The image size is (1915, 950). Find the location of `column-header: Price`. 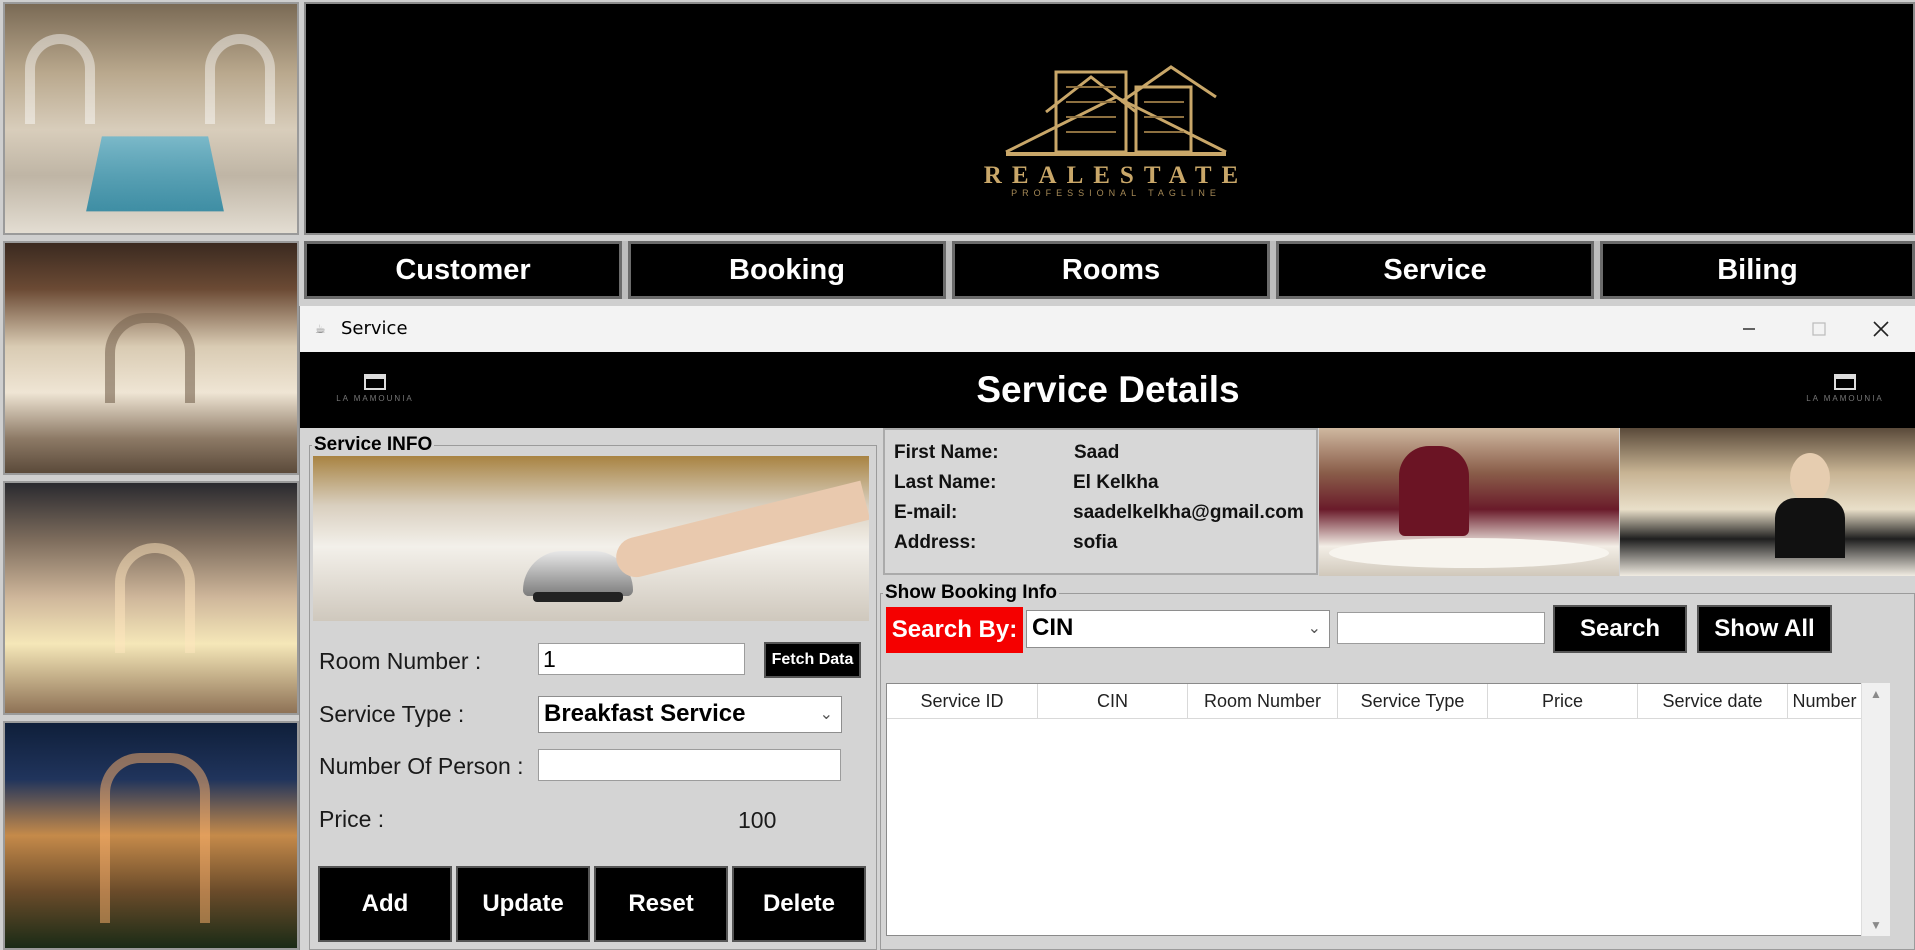

column-header: Price is located at coordinates (1563, 701).